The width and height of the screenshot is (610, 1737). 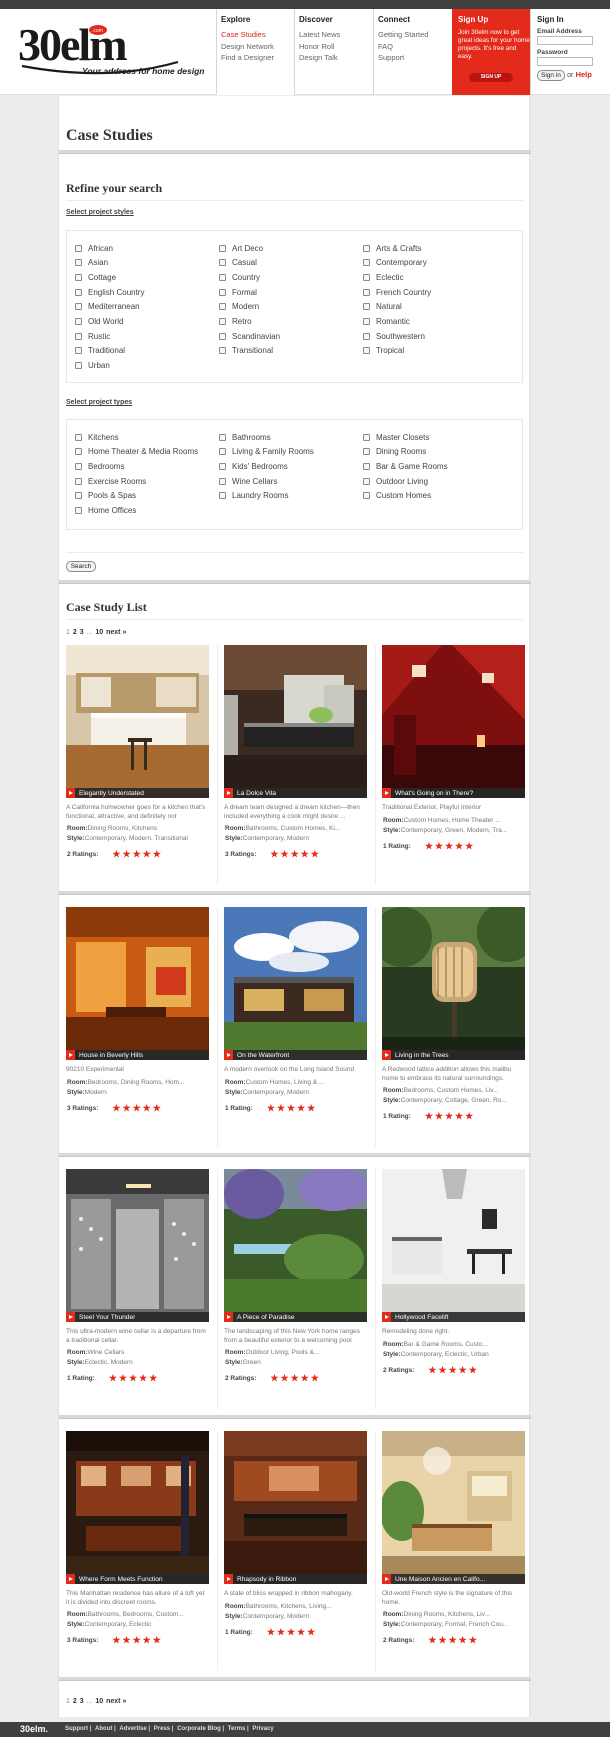 I want to click on signin-button: Sign in, so click(x=551, y=75).